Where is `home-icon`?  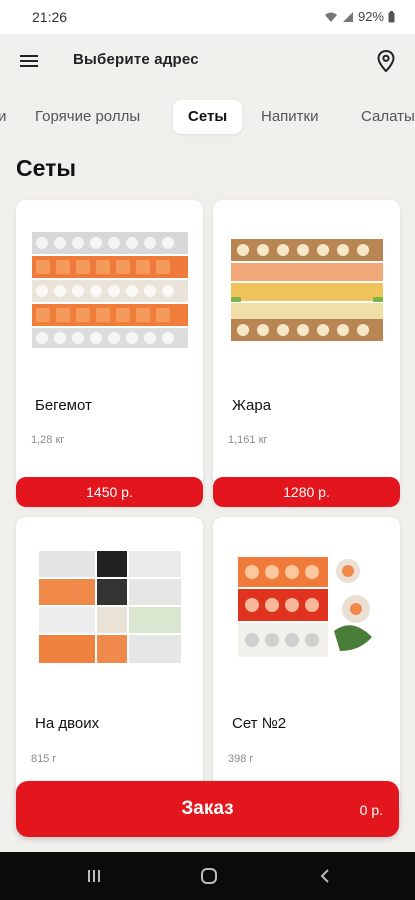 home-icon is located at coordinates (209, 876).